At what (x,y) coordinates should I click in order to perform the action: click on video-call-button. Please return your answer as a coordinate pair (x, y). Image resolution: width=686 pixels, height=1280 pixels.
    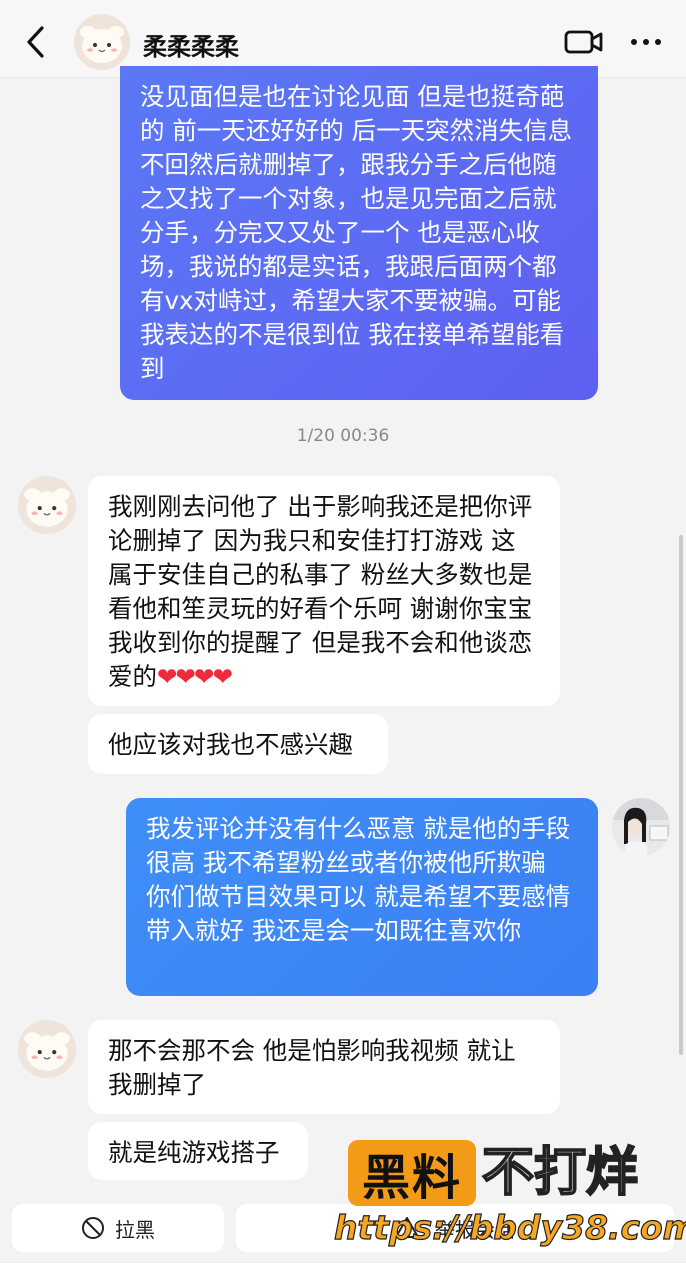
    Looking at the image, I should click on (584, 42).